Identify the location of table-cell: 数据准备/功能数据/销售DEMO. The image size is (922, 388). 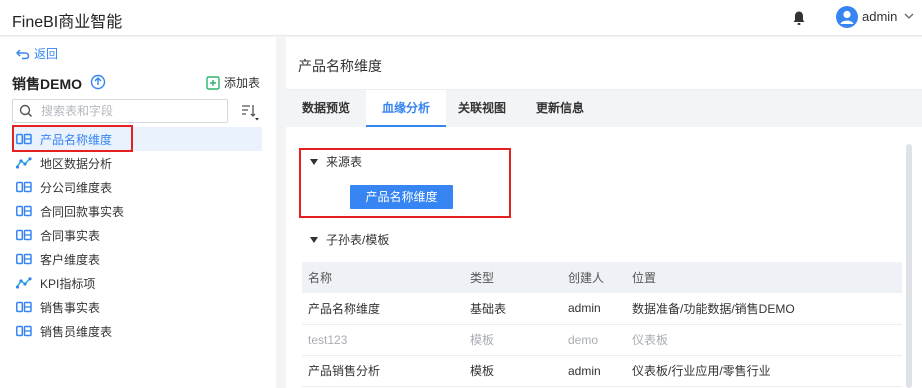
(764, 309).